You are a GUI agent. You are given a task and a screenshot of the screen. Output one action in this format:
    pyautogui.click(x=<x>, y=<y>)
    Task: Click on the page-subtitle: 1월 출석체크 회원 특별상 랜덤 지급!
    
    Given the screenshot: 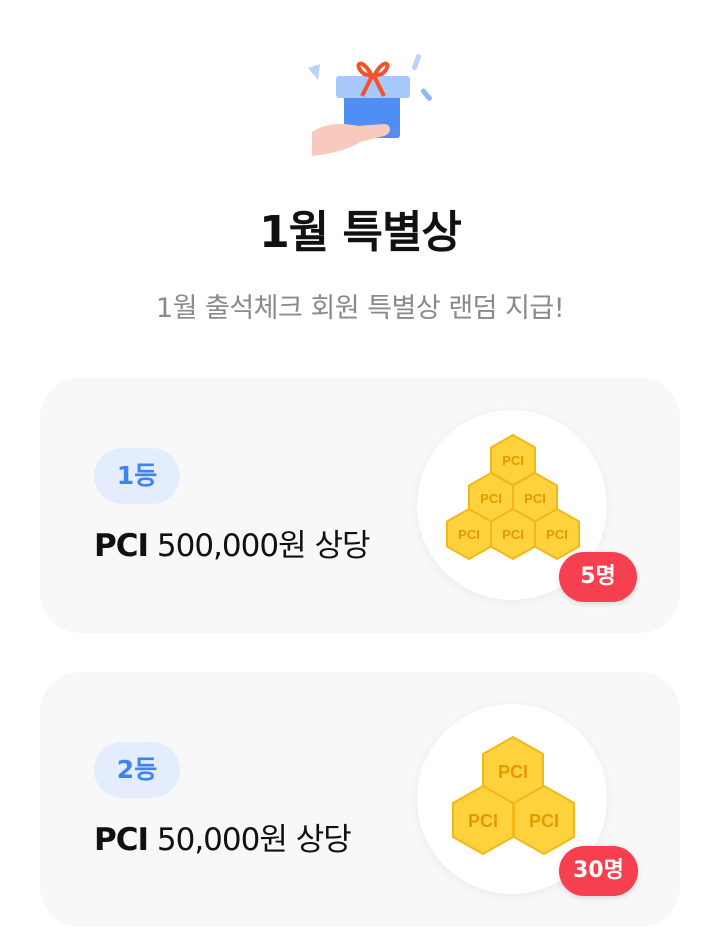 What is the action you would take?
    pyautogui.click(x=360, y=308)
    